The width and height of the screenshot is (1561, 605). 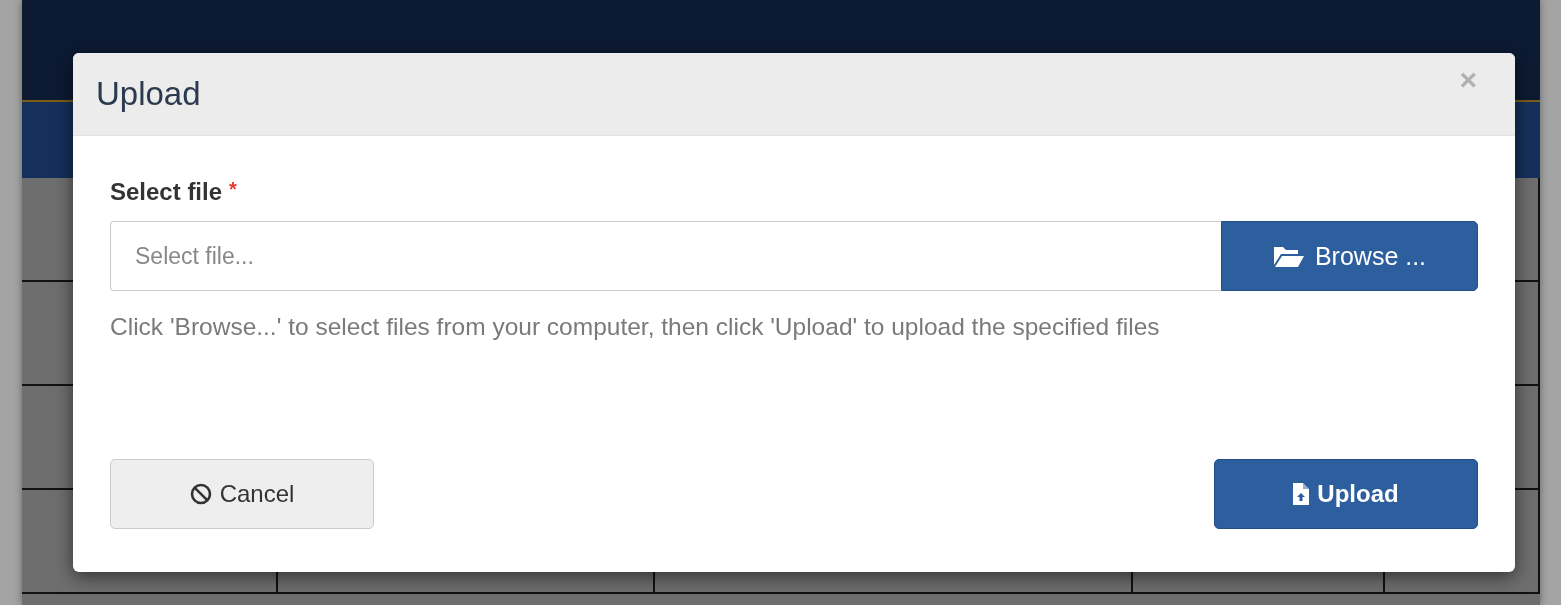 What do you see at coordinates (635, 327) in the screenshot?
I see `help-text: Click 'Browse...' to select files from your computer, then click 'Upload' to upload the specified files` at bounding box center [635, 327].